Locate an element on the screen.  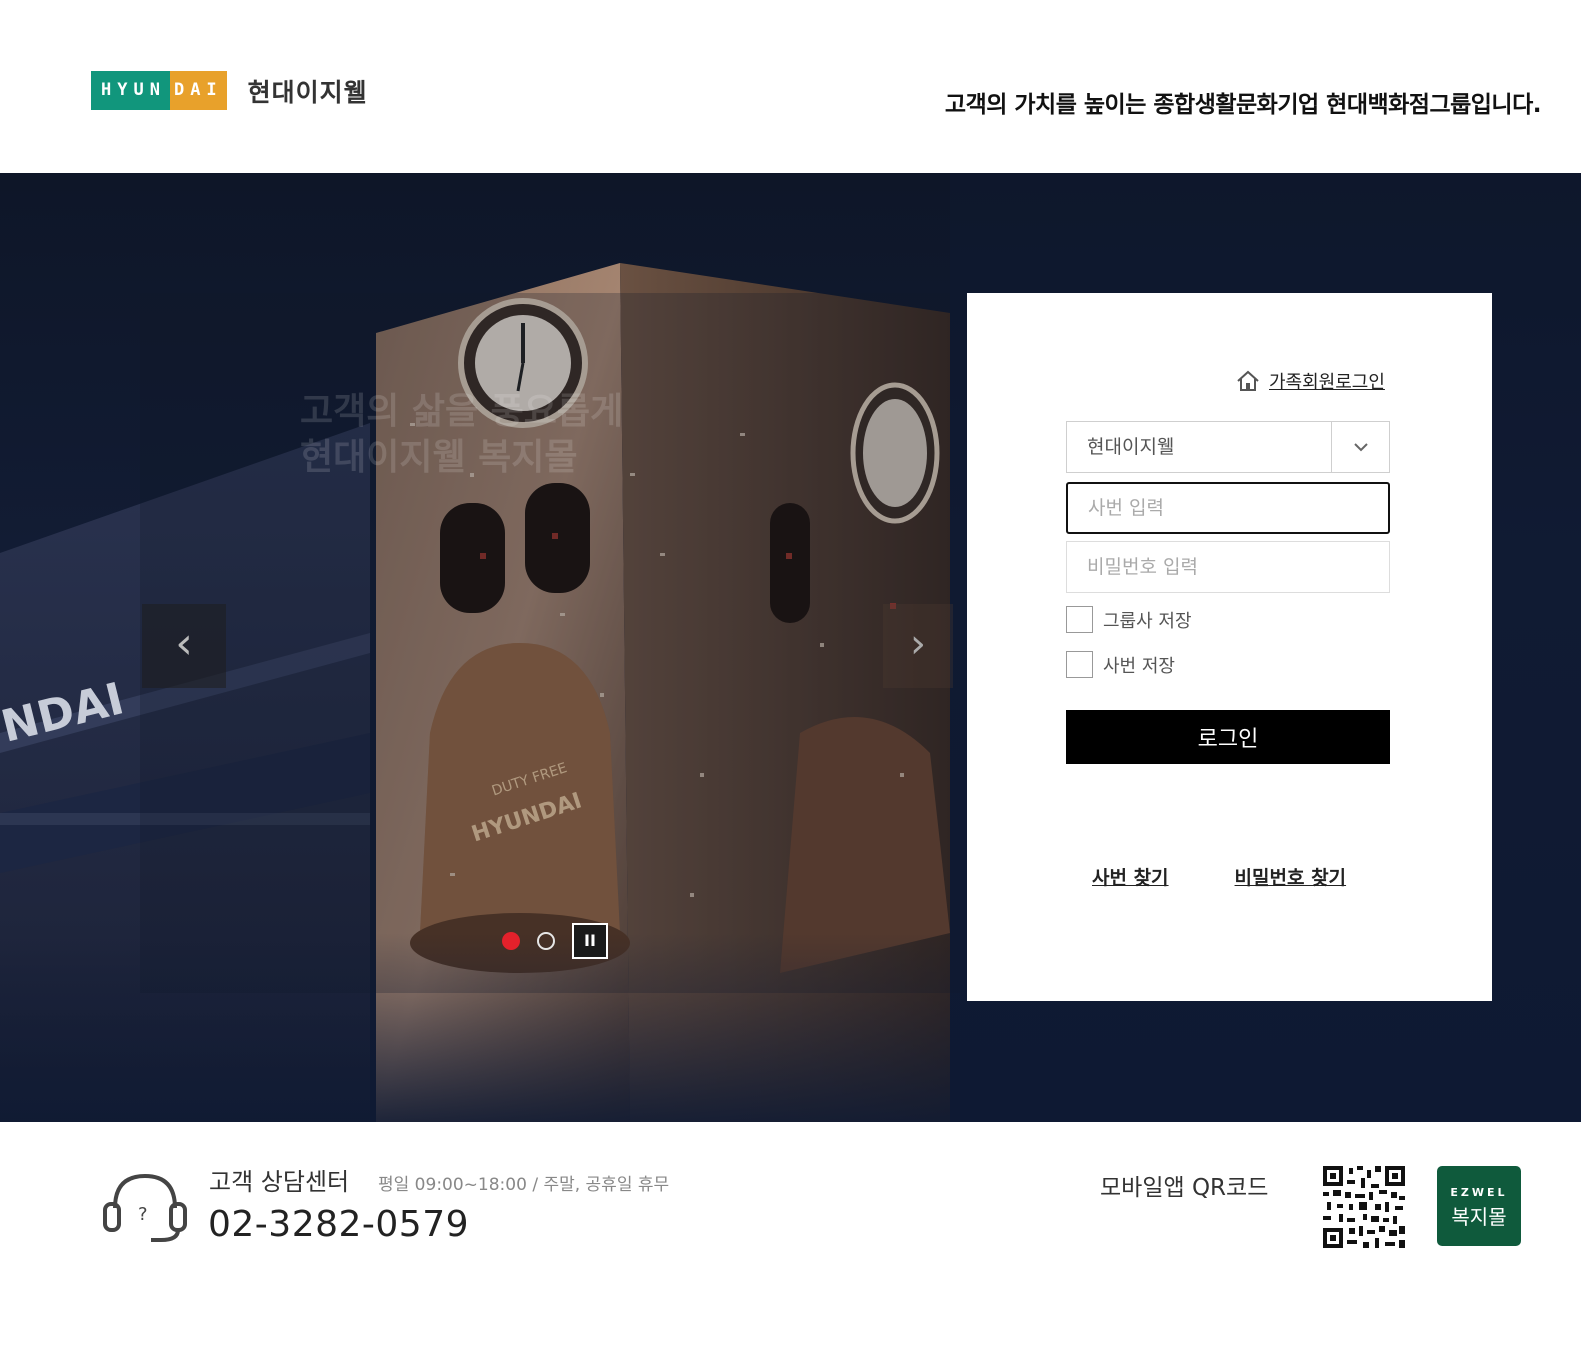
customer-center-hours: 평일 09:00~18:00 / 주말, 공휴일 휴무 is located at coordinates (524, 1185).